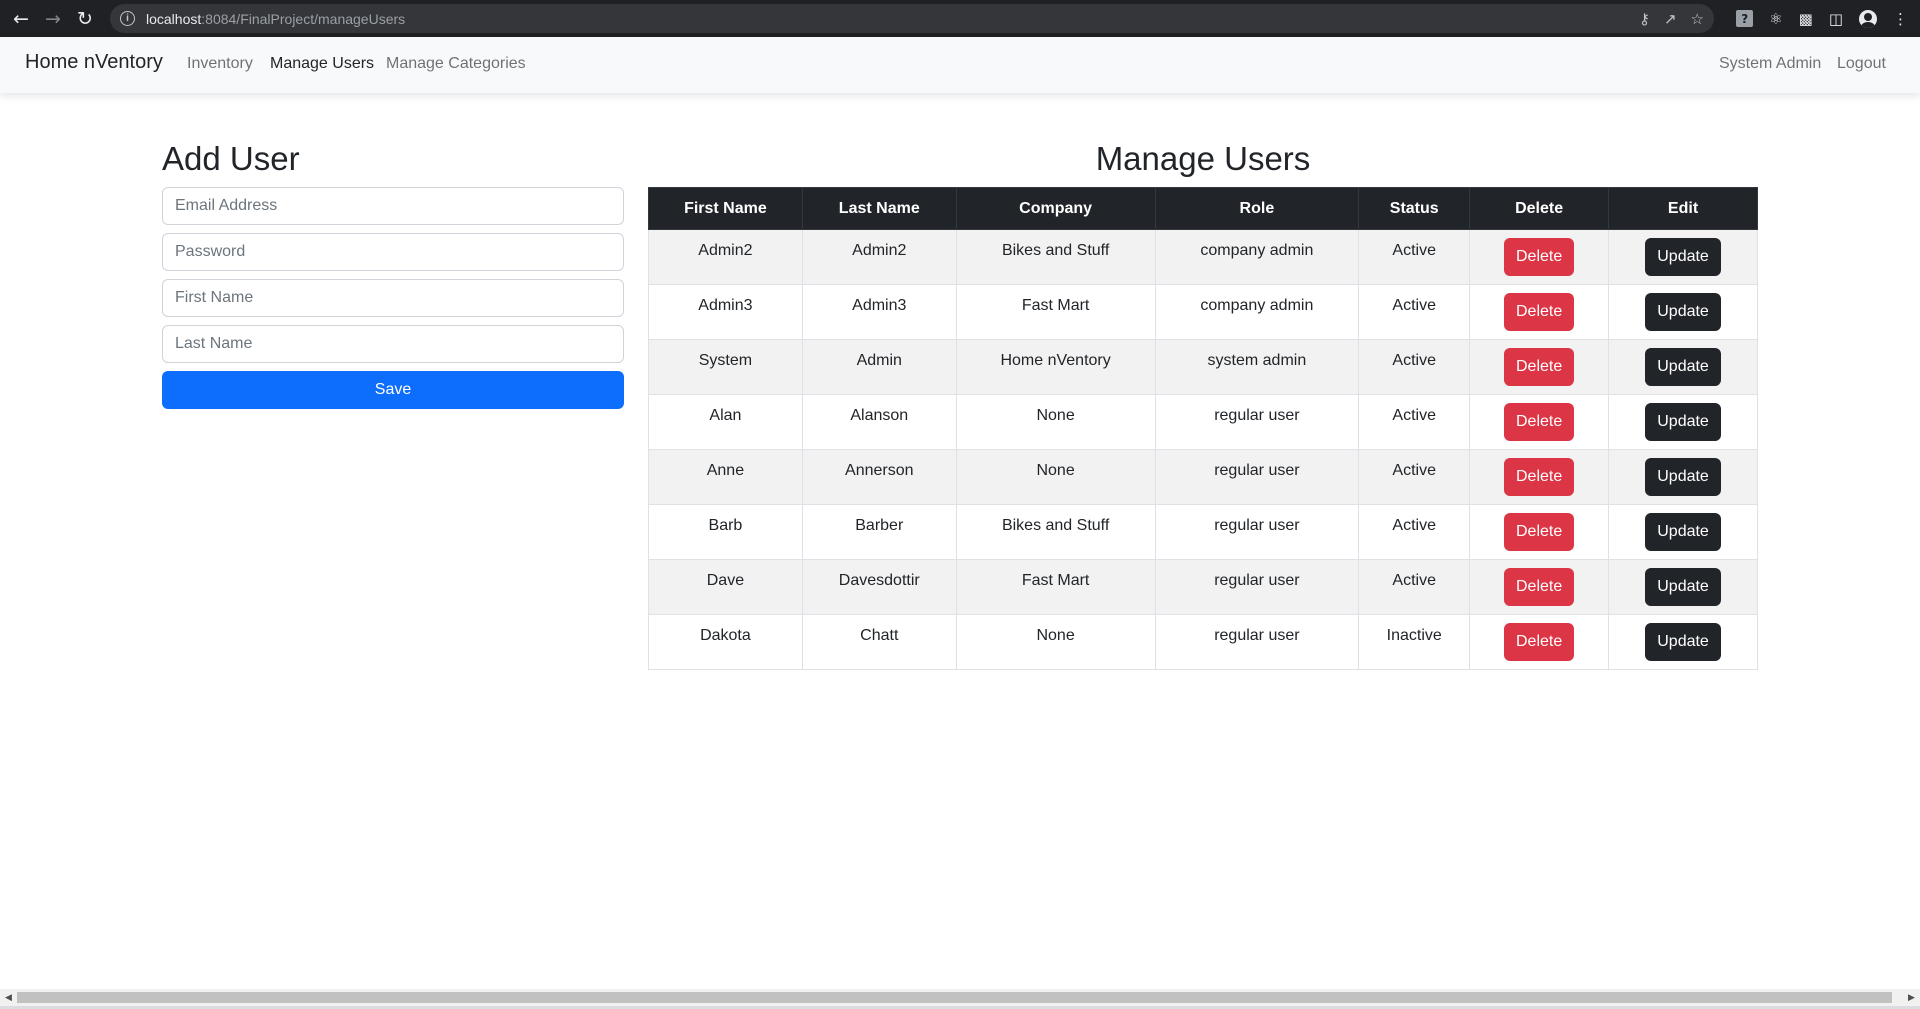 The height and width of the screenshot is (1009, 1920). I want to click on scroll-right-icon: ▶, so click(1911, 997).